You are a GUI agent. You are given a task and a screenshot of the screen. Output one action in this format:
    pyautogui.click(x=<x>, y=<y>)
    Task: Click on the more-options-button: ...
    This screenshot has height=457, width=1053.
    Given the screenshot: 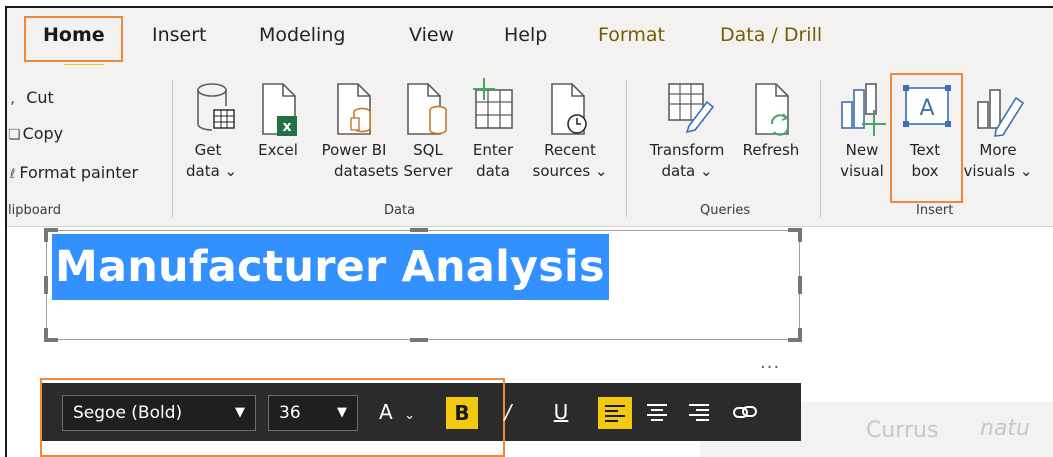 What is the action you would take?
    pyautogui.click(x=770, y=362)
    